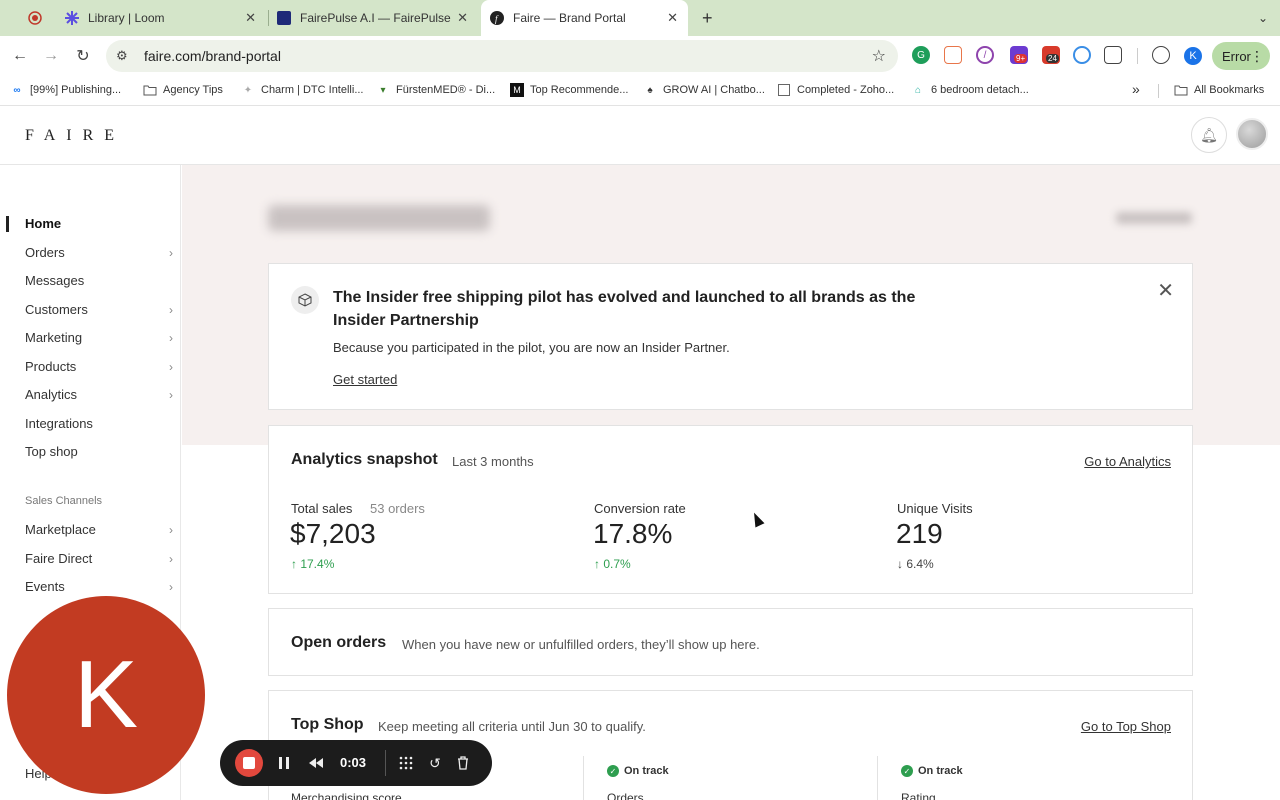  Describe the element at coordinates (100, 223) in the screenshot. I see `sidebar-item-home: Home` at that location.